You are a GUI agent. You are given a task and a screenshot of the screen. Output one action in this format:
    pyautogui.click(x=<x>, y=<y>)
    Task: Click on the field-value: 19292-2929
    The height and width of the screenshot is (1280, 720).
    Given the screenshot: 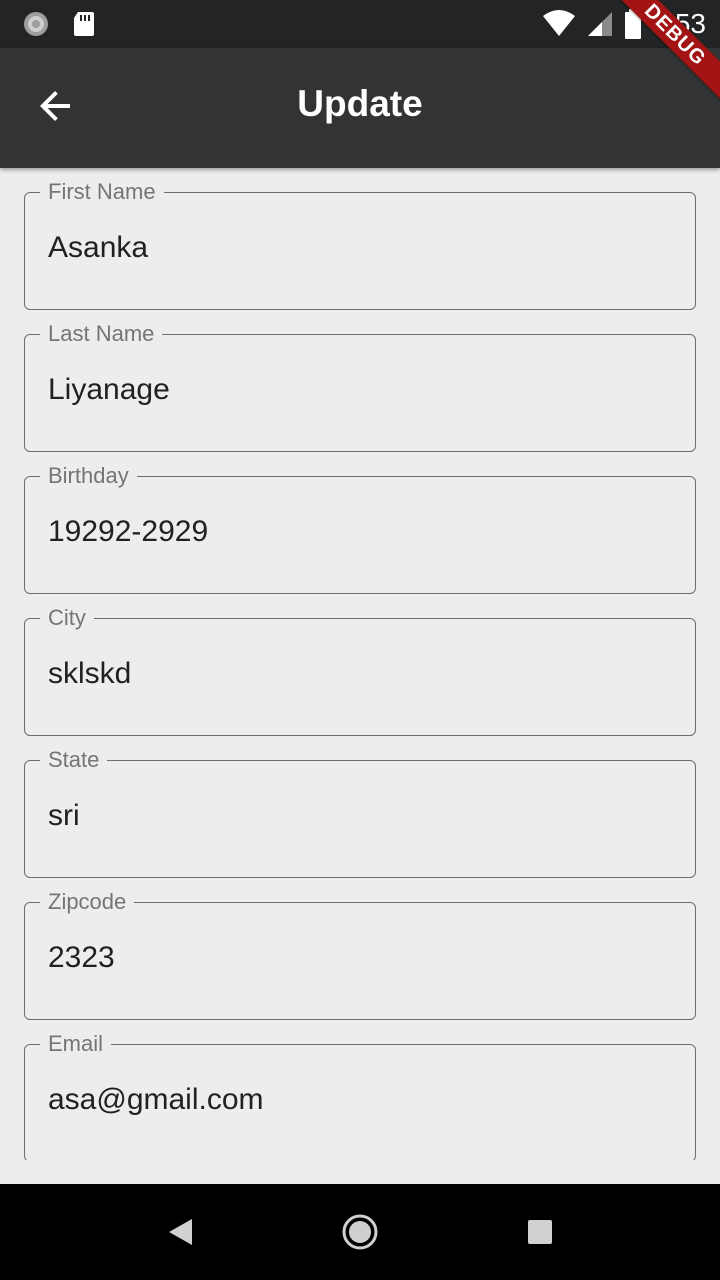 What is the action you would take?
    pyautogui.click(x=128, y=532)
    